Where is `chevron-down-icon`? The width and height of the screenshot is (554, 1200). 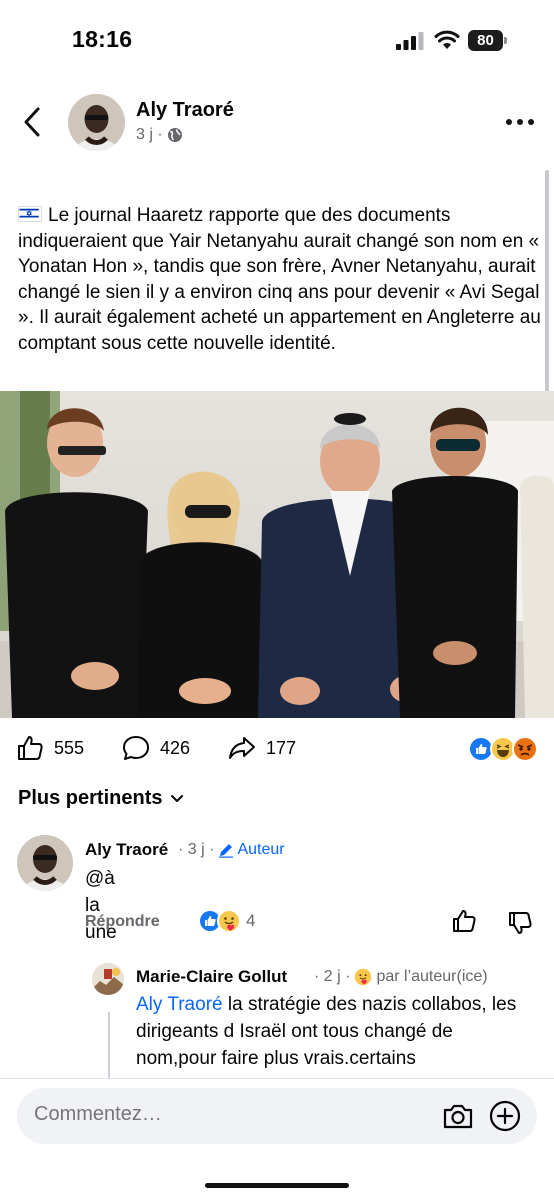 chevron-down-icon is located at coordinates (177, 798).